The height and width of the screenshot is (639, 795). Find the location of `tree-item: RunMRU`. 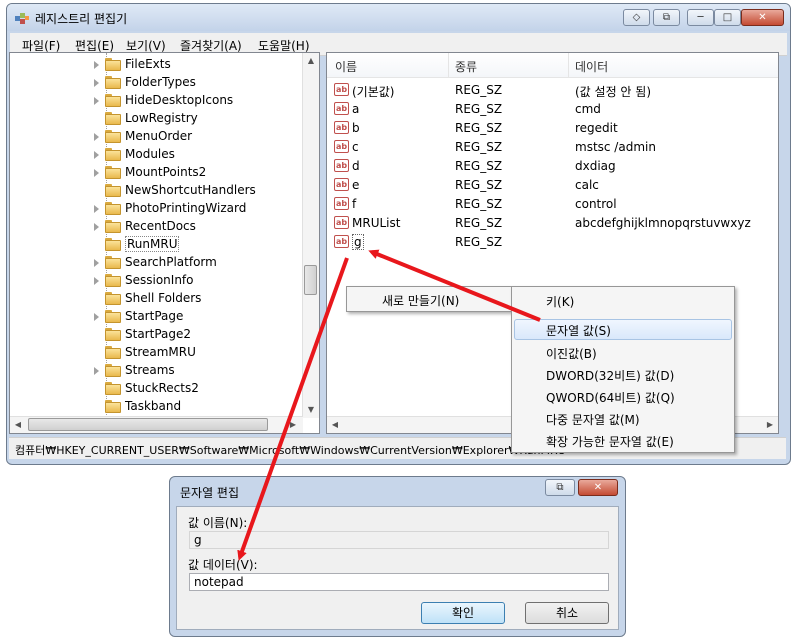

tree-item: RunMRU is located at coordinates (199, 245).